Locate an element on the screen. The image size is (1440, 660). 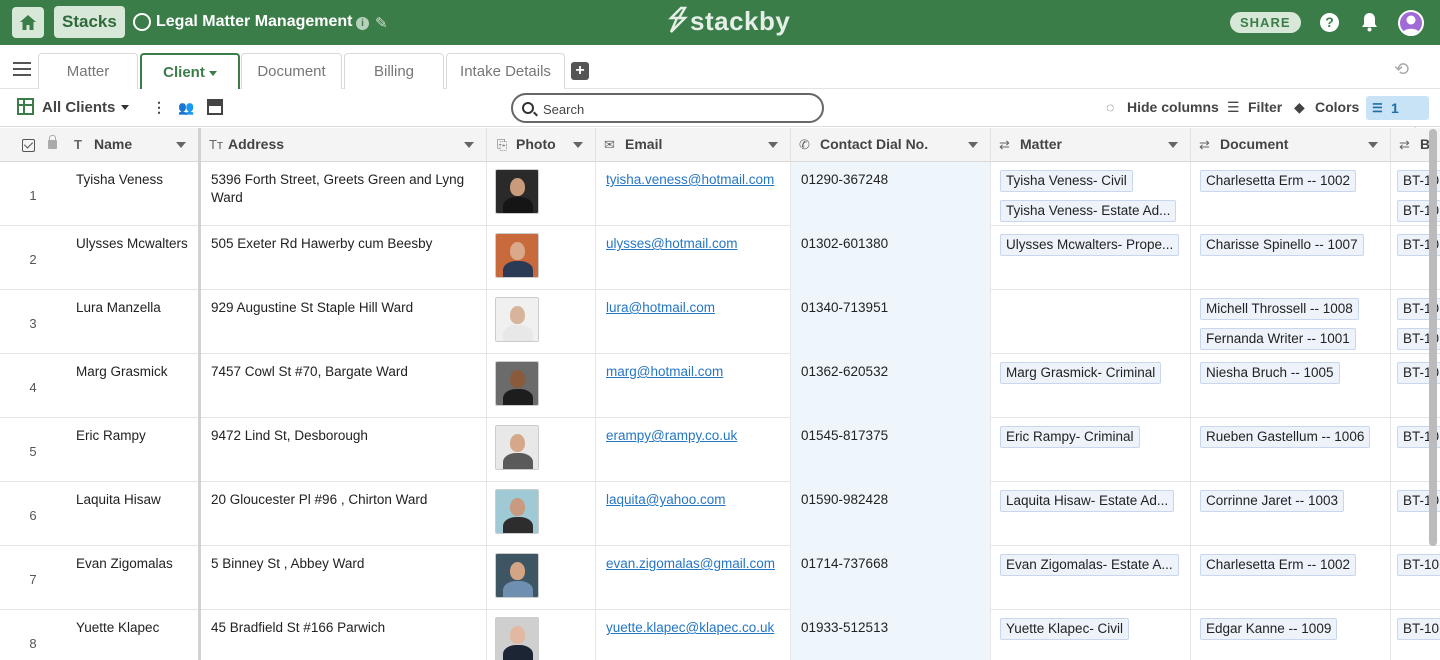
view-switcher: All Clients is located at coordinates (78, 107).